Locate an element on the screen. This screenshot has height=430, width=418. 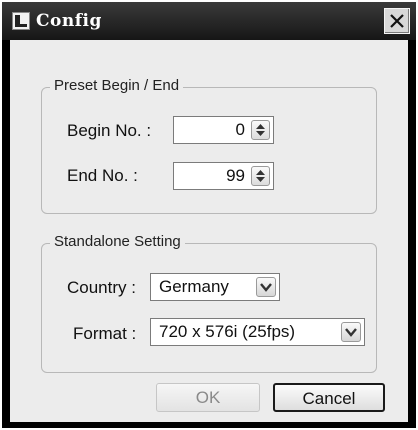
end-no-spinbox: 99 is located at coordinates (223, 176).